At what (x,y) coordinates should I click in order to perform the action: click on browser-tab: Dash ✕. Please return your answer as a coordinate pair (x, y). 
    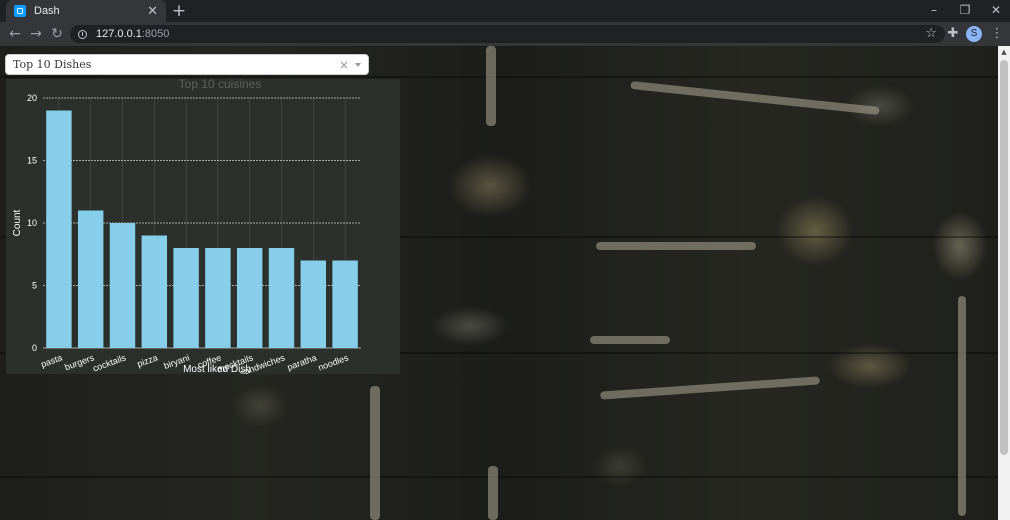
    Looking at the image, I should click on (86, 11).